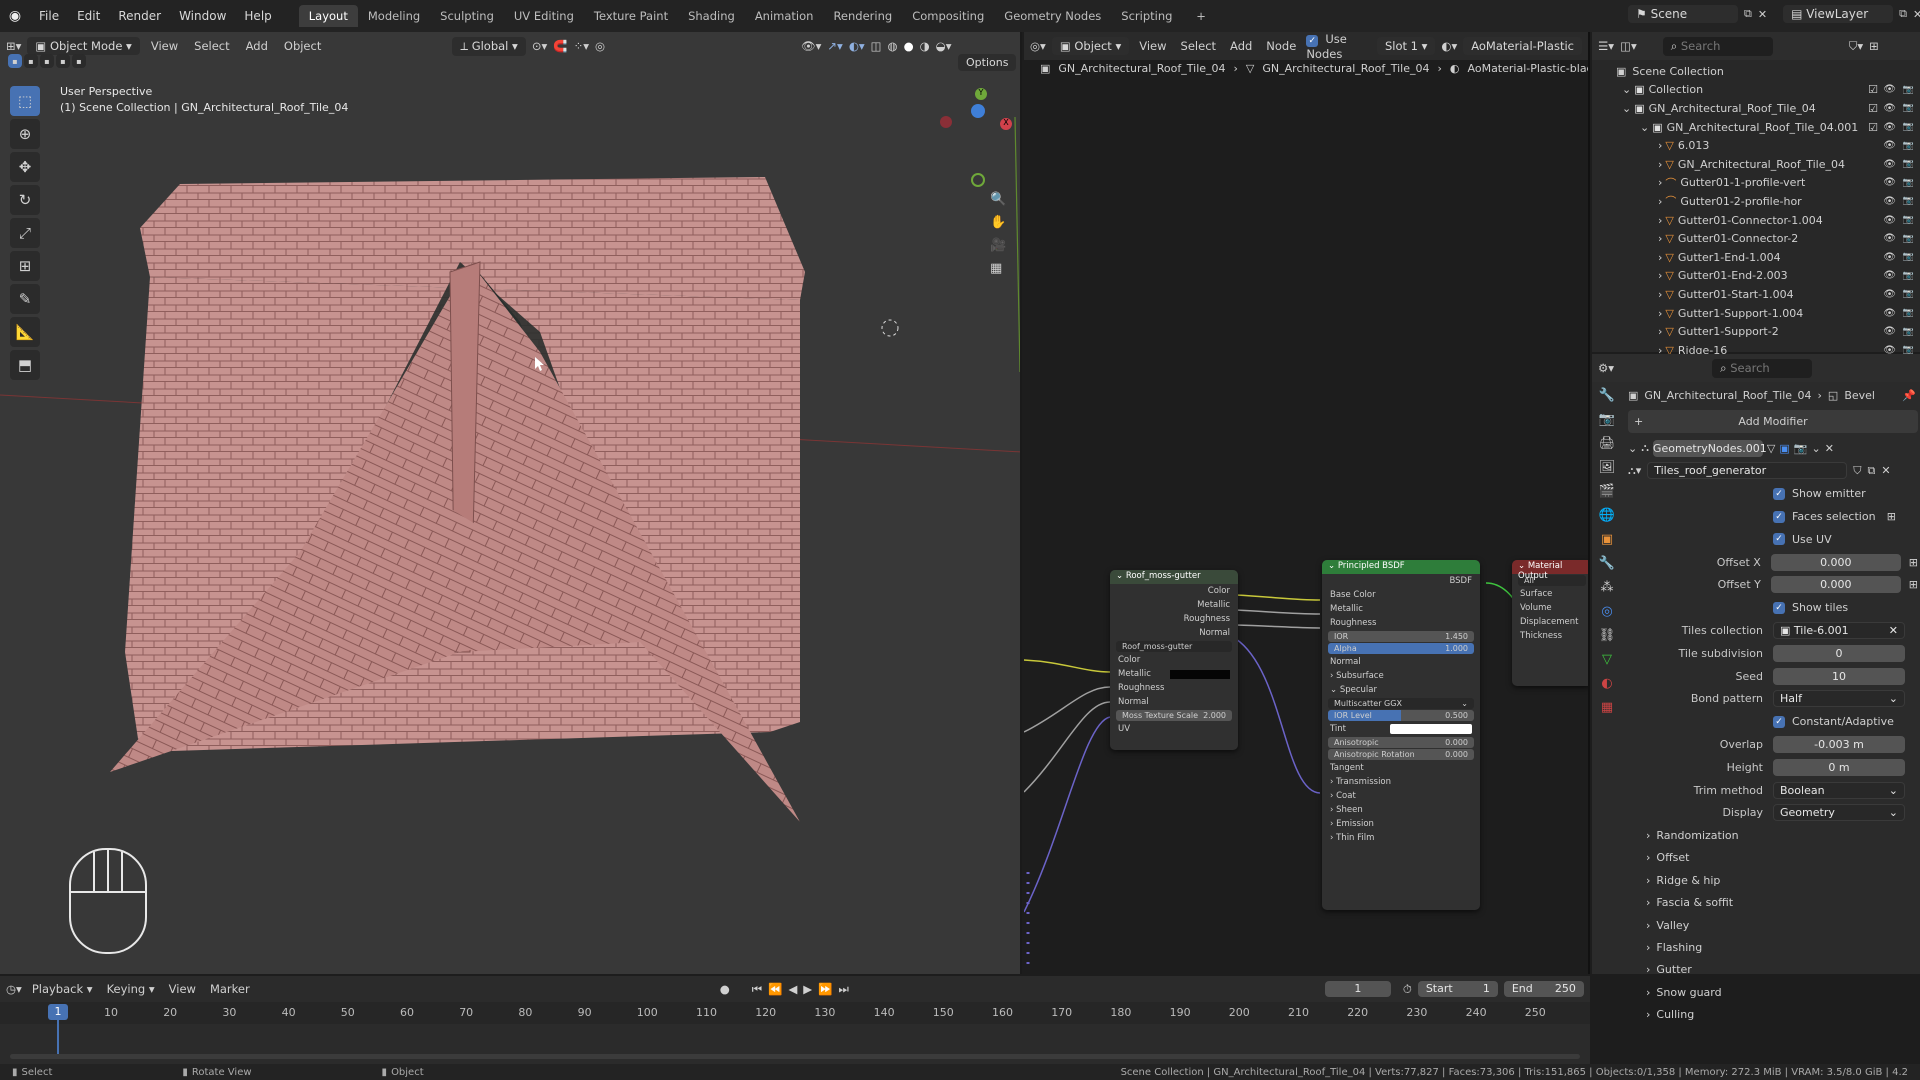 The height and width of the screenshot is (1080, 1920). Describe the element at coordinates (1401, 648) in the screenshot. I see `alpha-field: Alpha 1.000` at that location.